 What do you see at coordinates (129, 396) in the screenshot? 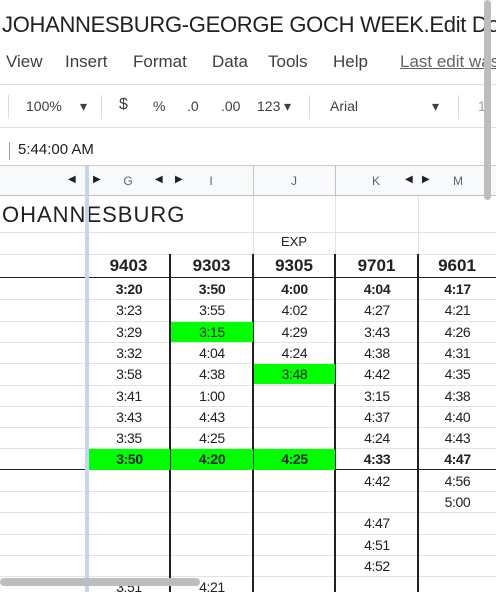
I see `table-cell: 3:41` at bounding box center [129, 396].